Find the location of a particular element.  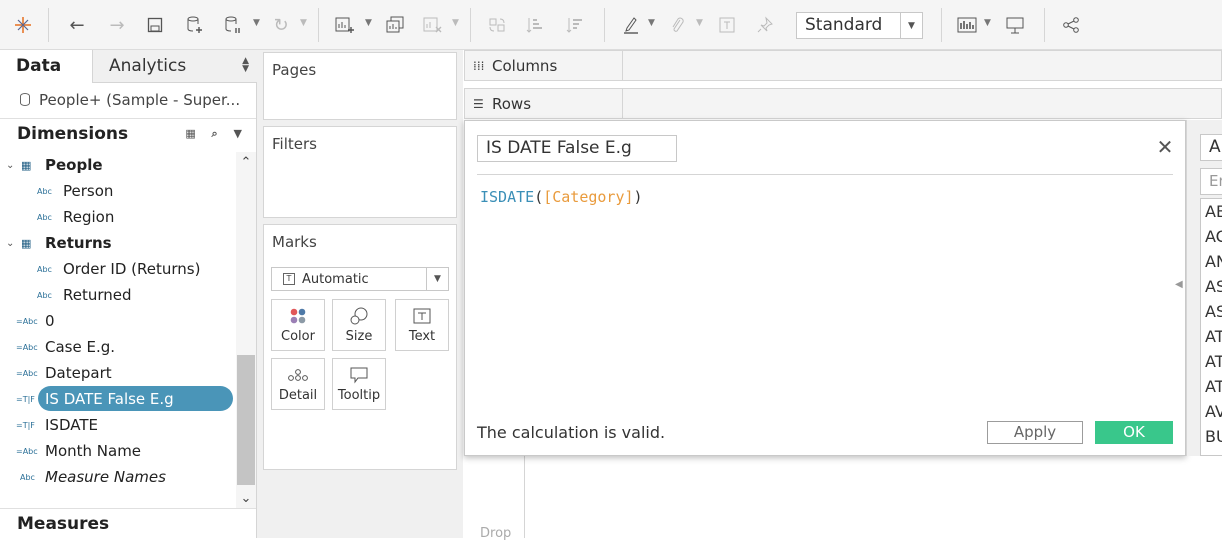

highlight-icon is located at coordinates (631, 25).